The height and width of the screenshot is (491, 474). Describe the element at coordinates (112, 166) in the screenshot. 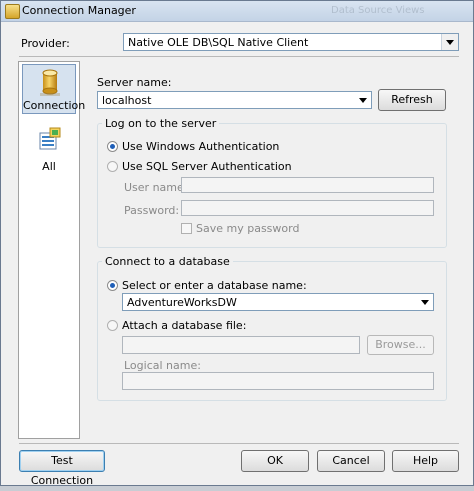

I see `sql-auth-radio` at that location.